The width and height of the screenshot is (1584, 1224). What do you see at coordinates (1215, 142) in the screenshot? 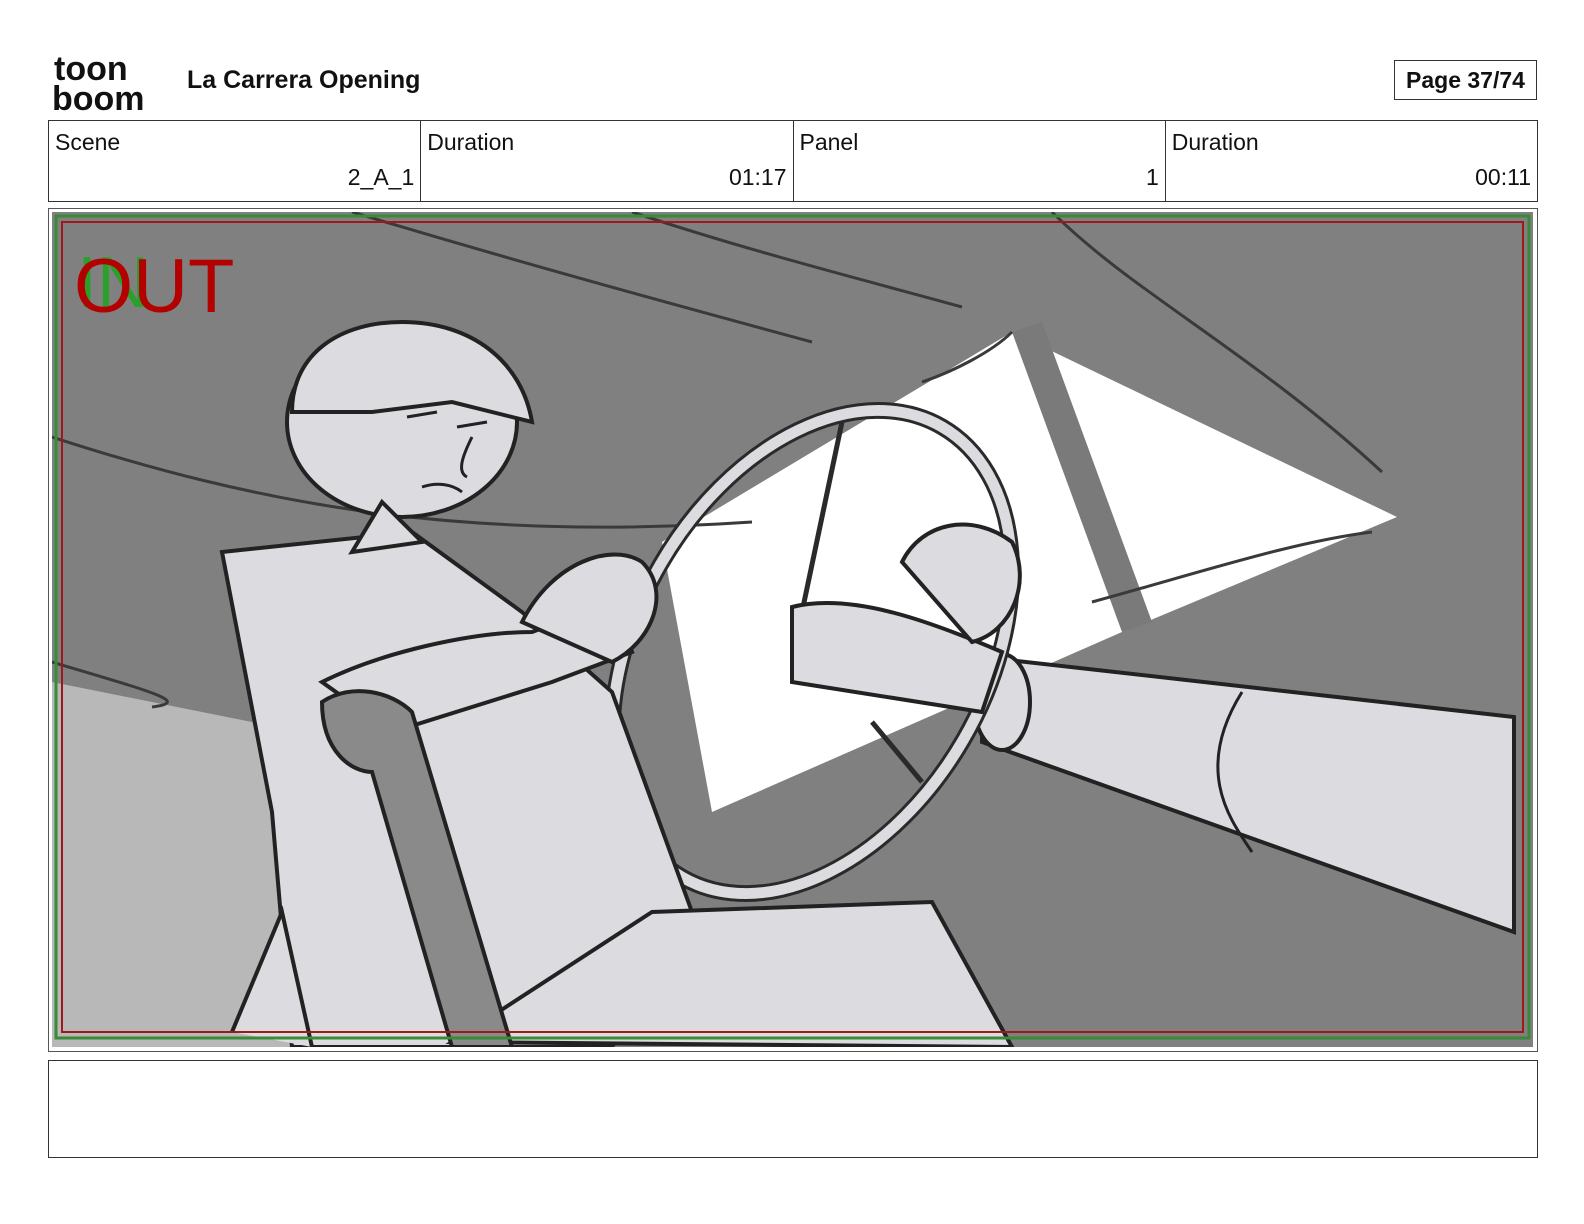
I see `panel-duration-label: Duration` at bounding box center [1215, 142].